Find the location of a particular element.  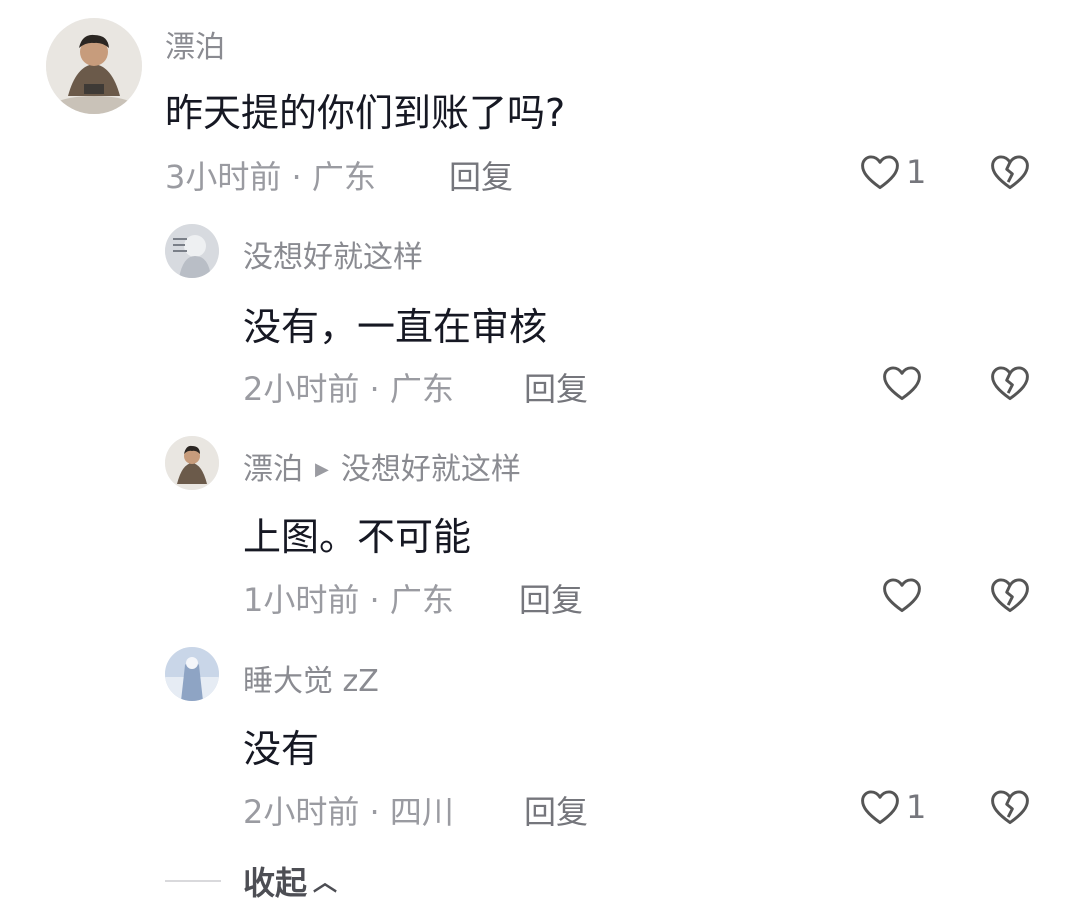

chevron-up-icon: ︿ is located at coordinates (325, 882).